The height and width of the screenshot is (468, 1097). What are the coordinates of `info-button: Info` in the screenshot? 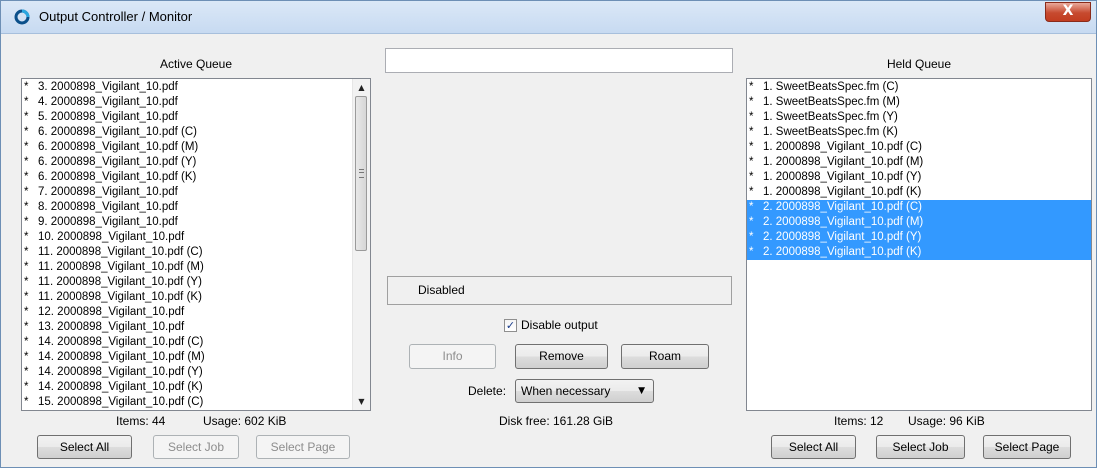 It's located at (452, 356).